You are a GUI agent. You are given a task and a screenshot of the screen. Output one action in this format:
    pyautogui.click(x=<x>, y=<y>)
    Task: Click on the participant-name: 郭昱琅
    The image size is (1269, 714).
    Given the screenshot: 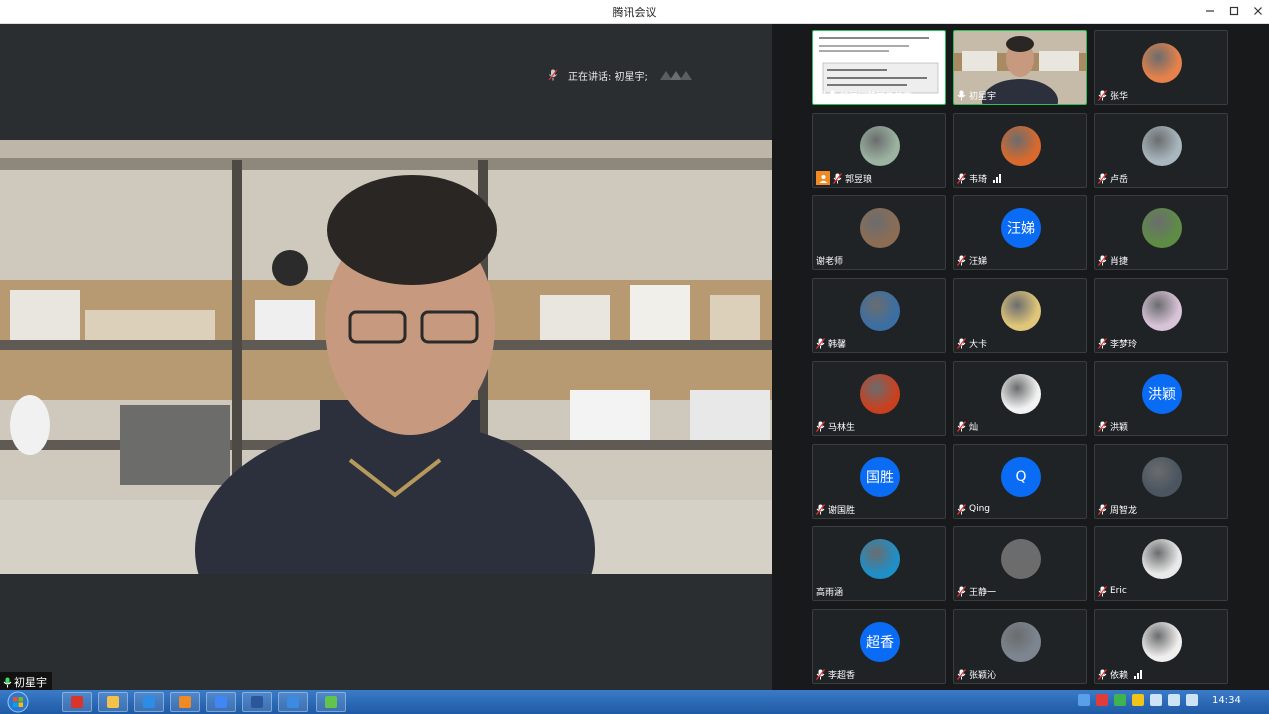 What is the action you would take?
    pyautogui.click(x=859, y=179)
    